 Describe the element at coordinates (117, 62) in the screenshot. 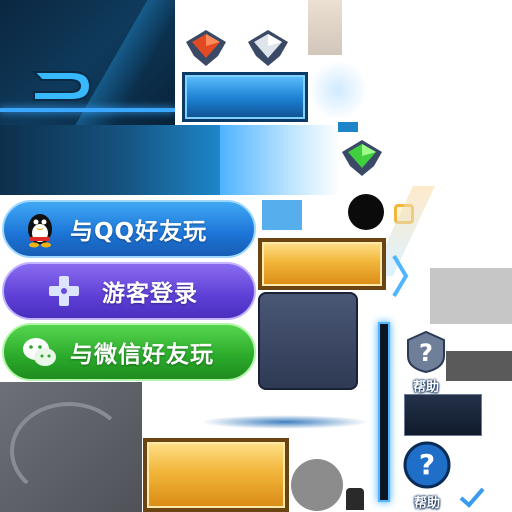

I see `panel-stripe` at that location.